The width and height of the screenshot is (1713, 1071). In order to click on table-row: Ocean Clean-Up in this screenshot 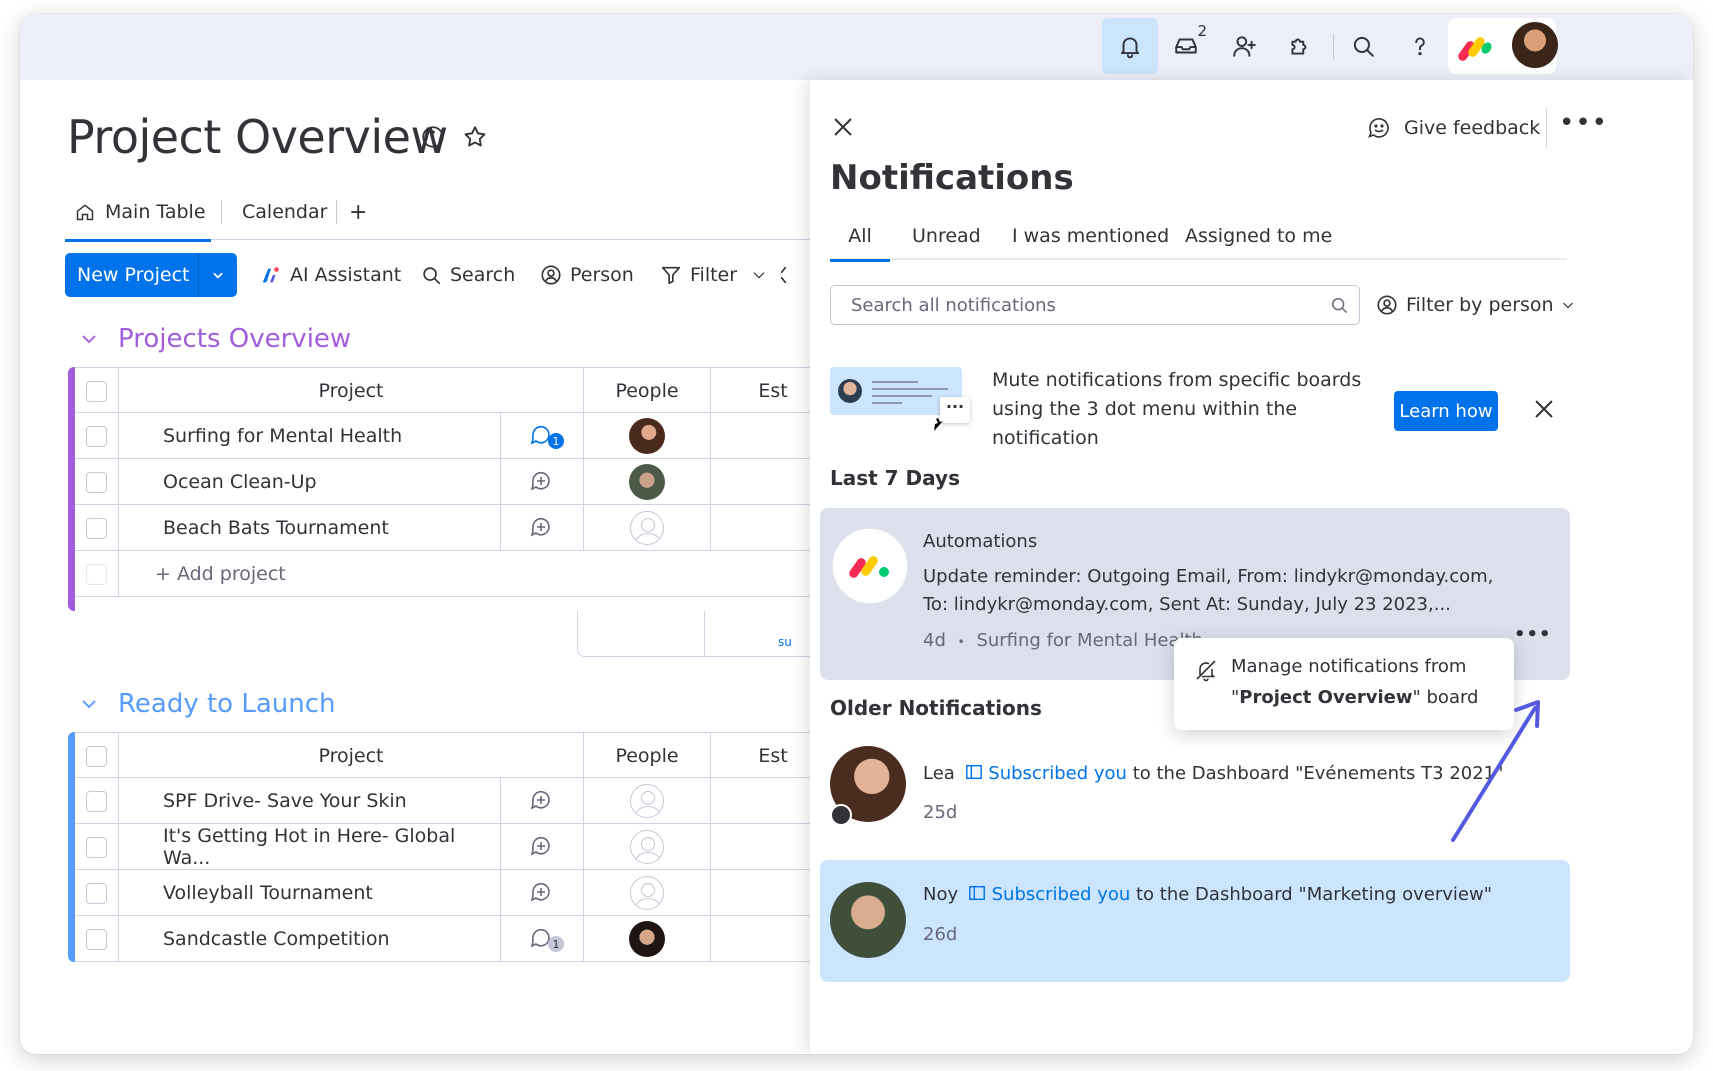, I will do `click(490, 482)`.